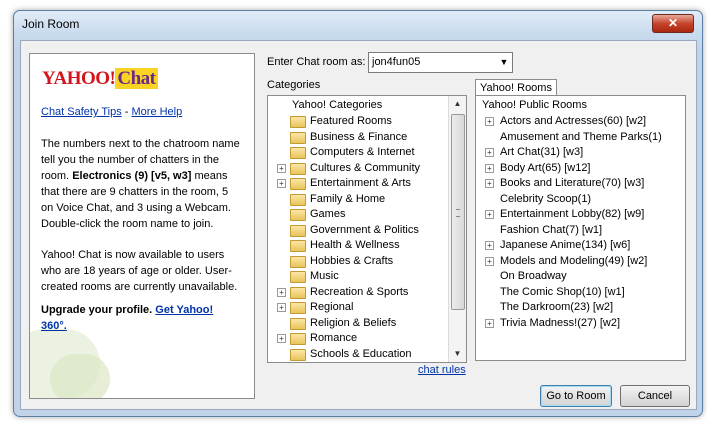 The image size is (714, 430). What do you see at coordinates (655, 396) in the screenshot?
I see `cancel-button: Cancel` at bounding box center [655, 396].